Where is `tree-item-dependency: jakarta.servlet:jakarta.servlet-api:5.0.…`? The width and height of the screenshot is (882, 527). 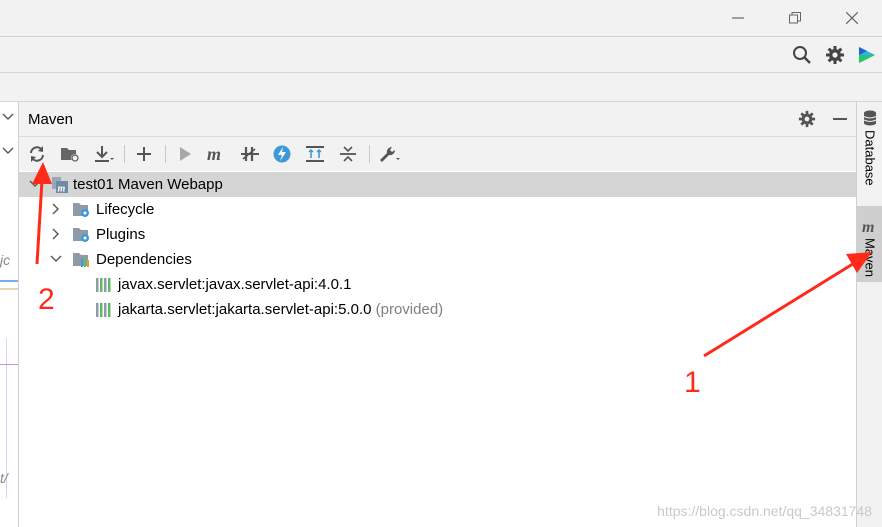 tree-item-dependency: jakarta.servlet:jakarta.servlet-api:5.0.… is located at coordinates (437, 309).